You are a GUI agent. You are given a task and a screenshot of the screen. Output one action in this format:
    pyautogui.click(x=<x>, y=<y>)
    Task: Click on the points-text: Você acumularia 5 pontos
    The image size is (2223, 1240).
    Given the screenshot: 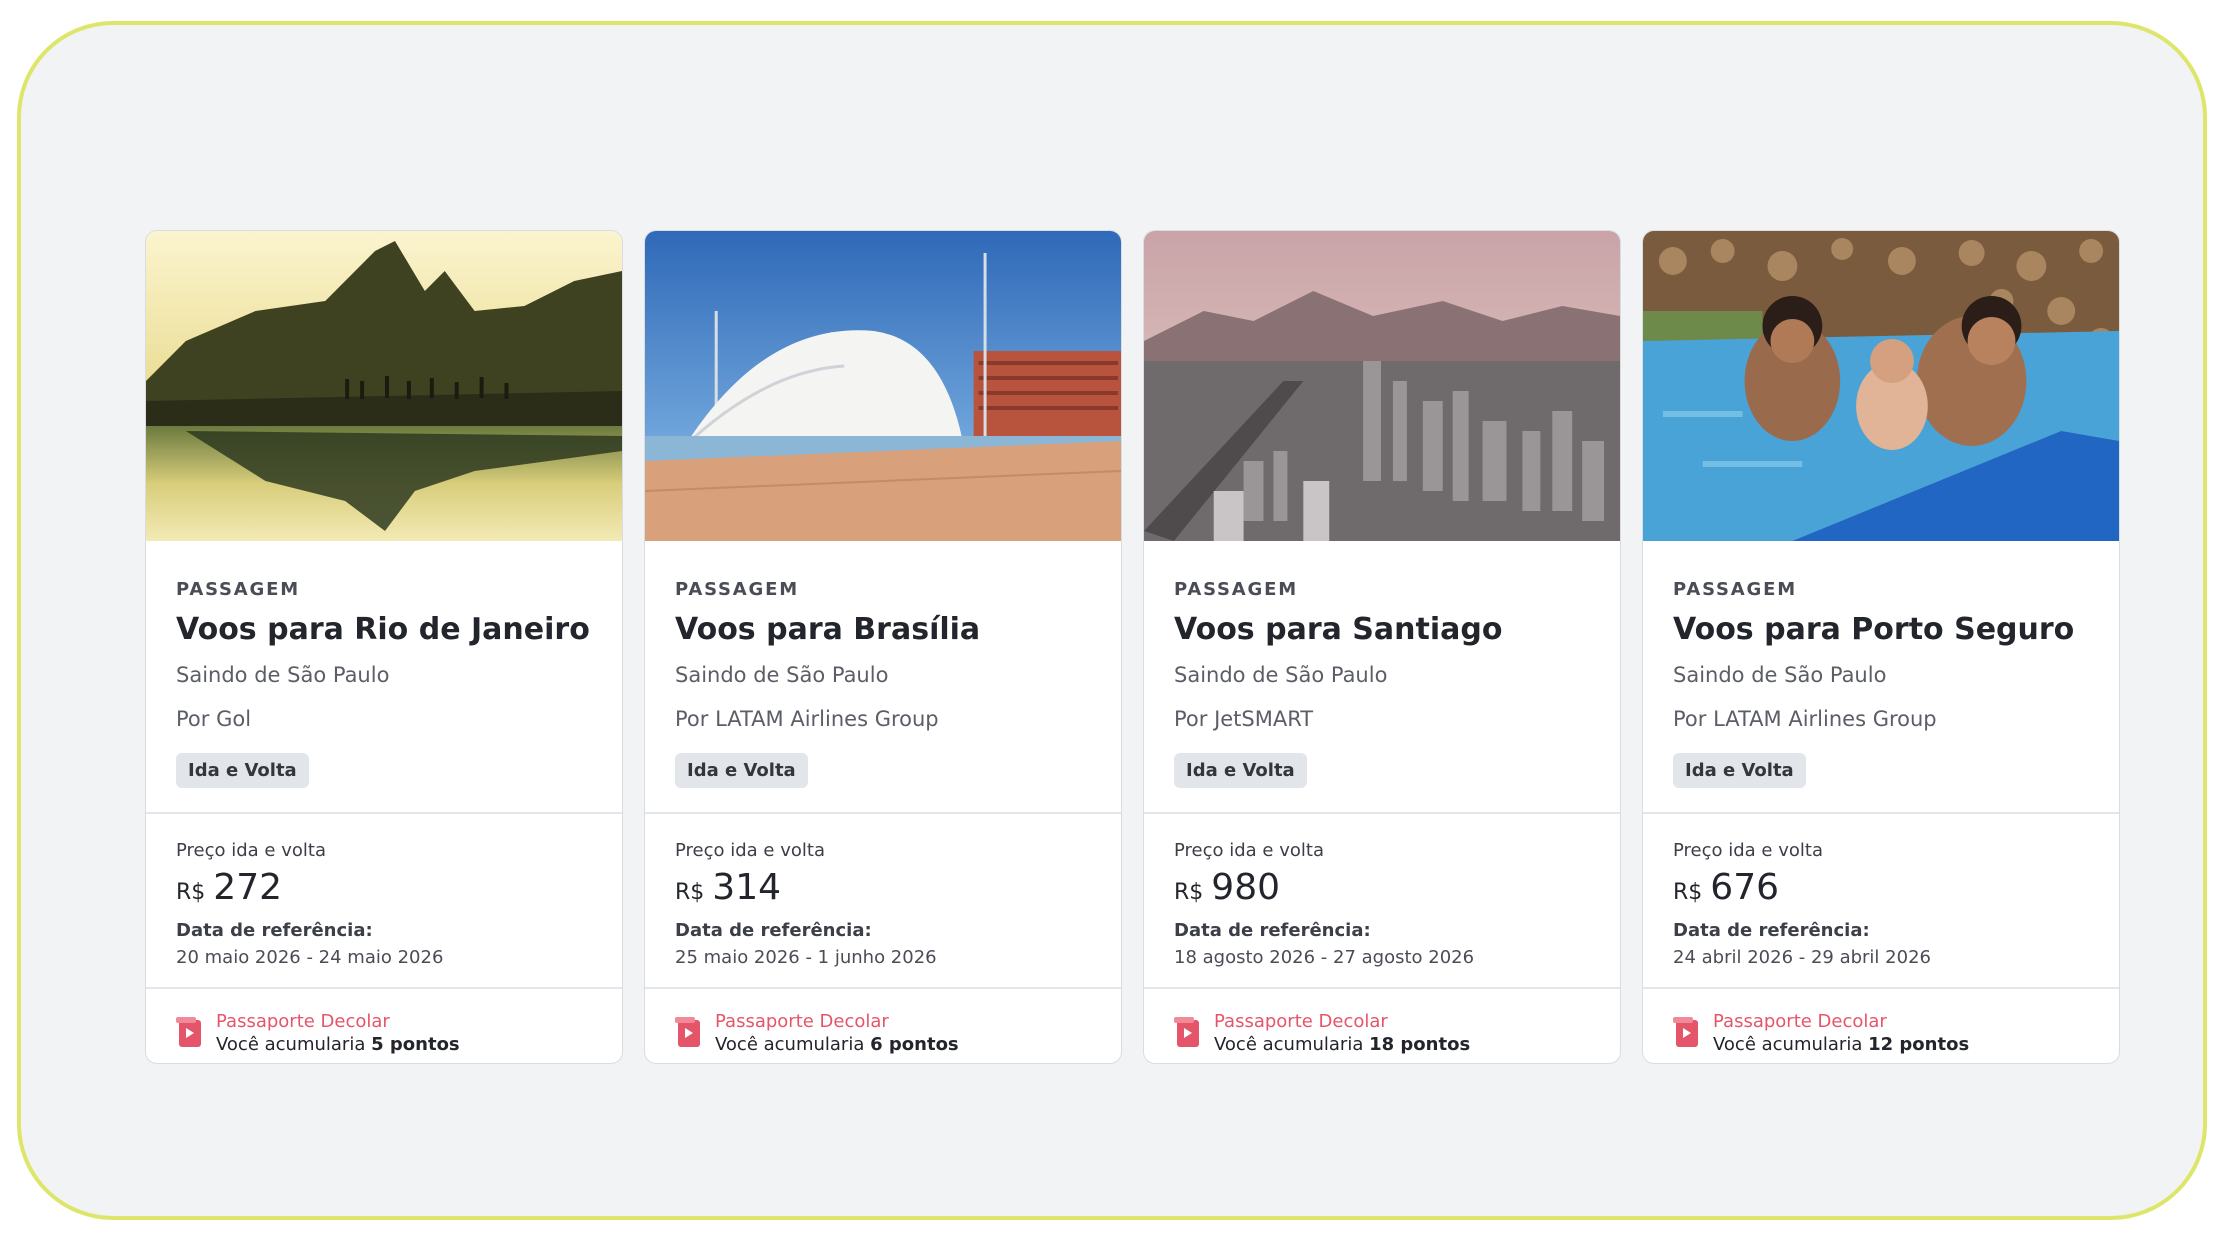 What is the action you would take?
    pyautogui.click(x=338, y=1044)
    